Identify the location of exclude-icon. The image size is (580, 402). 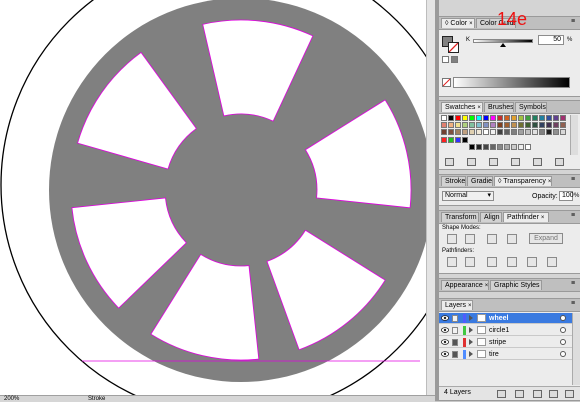
(512, 239).